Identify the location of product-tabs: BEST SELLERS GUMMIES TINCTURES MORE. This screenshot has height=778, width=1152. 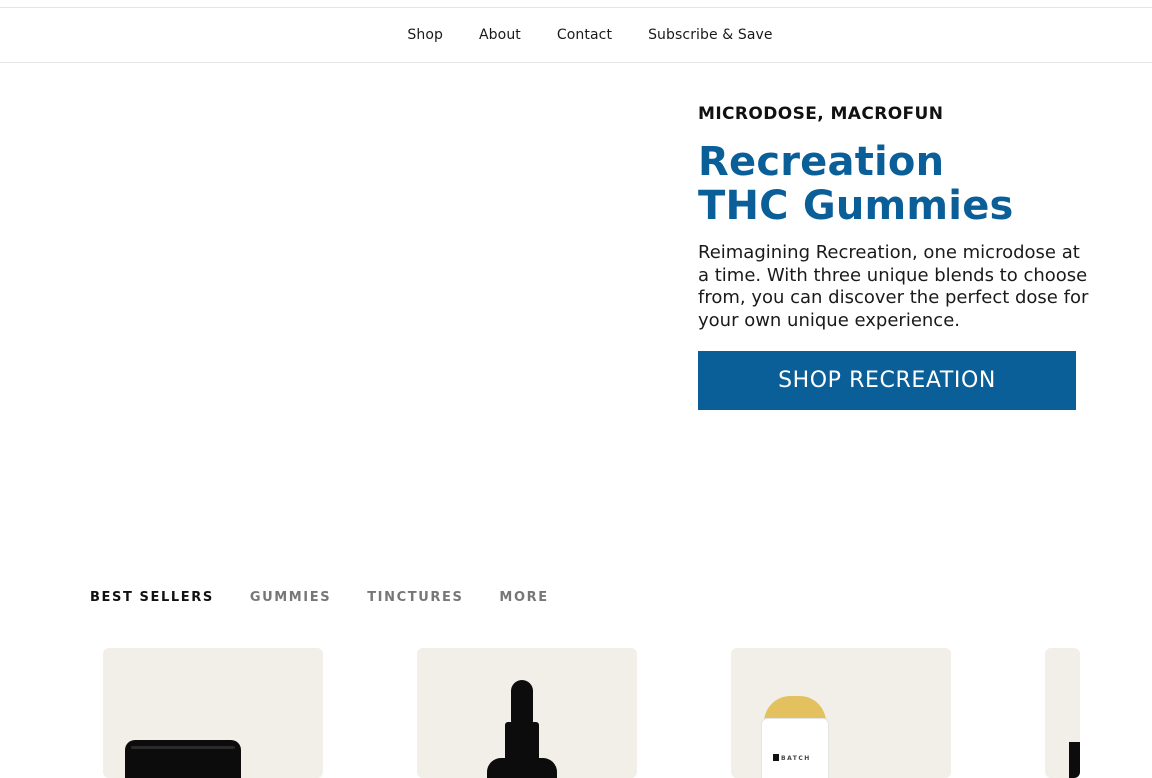
(319, 597).